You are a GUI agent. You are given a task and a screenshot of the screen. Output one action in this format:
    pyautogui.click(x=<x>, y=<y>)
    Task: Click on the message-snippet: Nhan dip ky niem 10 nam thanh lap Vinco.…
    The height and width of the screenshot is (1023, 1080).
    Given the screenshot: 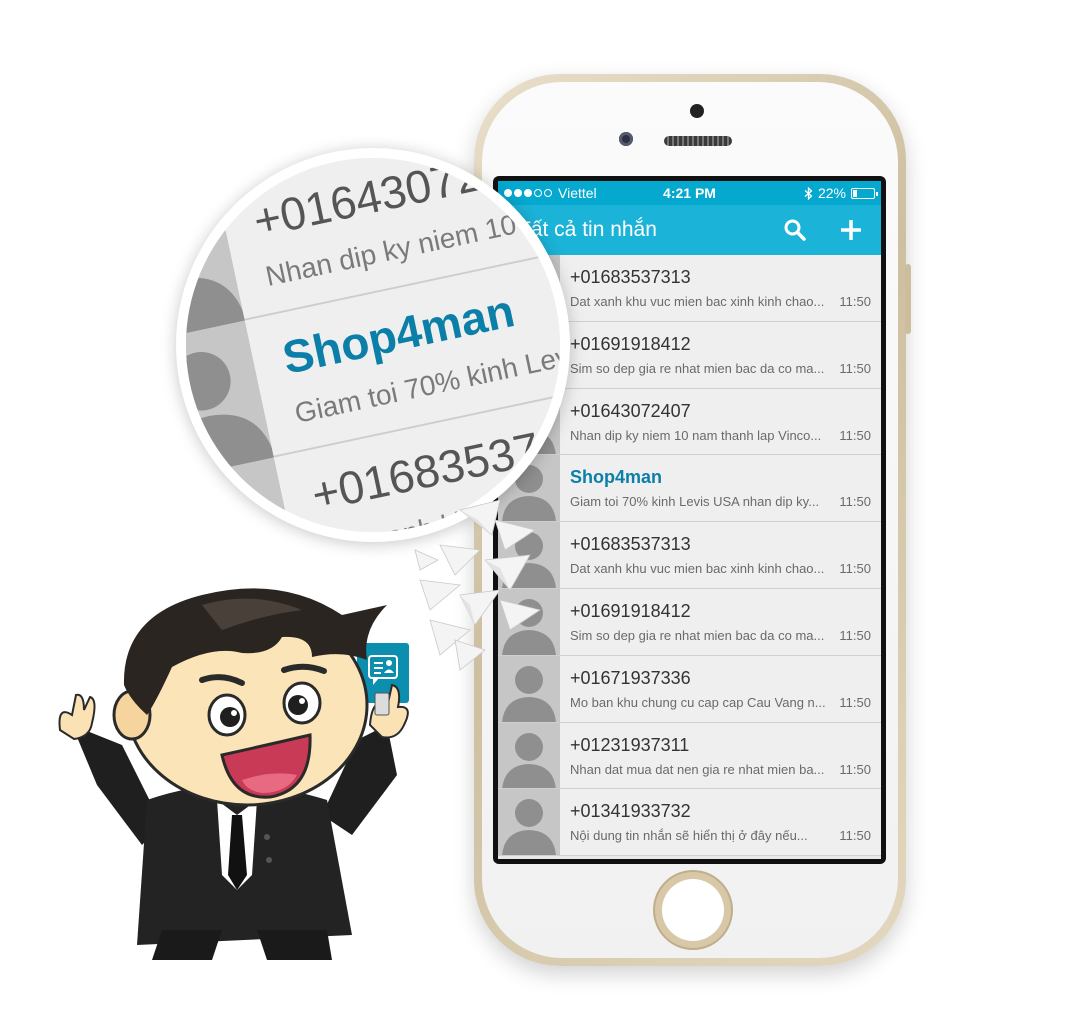 What is the action you would take?
    pyautogui.click(x=696, y=435)
    